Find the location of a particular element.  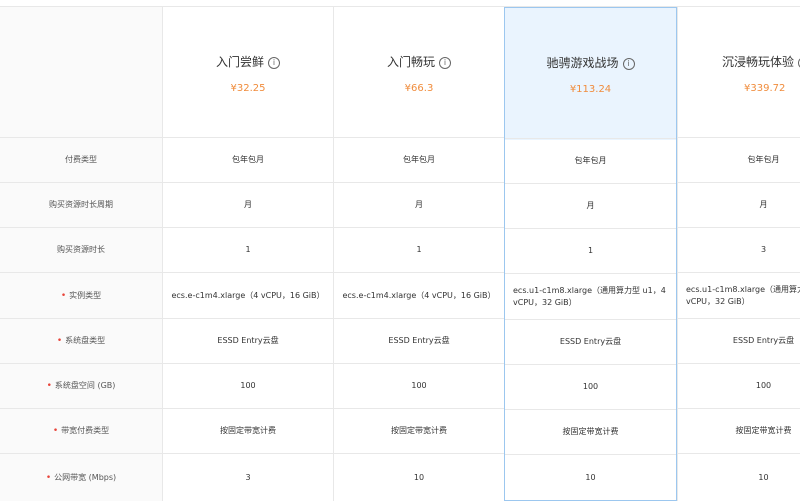

plan-name: 沉浸畅玩体验i is located at coordinates (761, 61).